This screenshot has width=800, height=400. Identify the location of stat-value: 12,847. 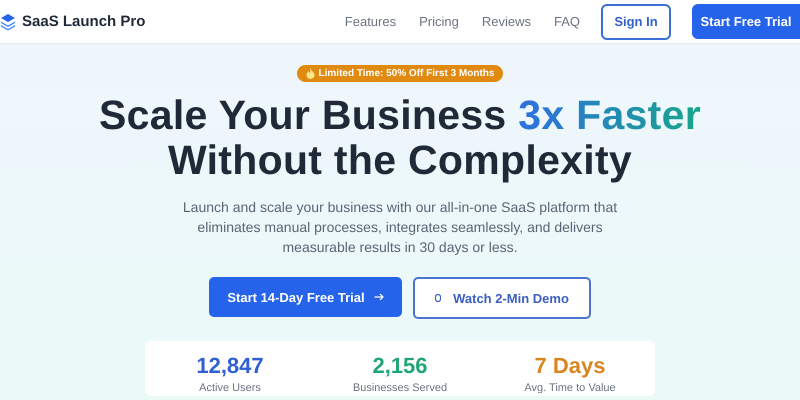
(230, 366).